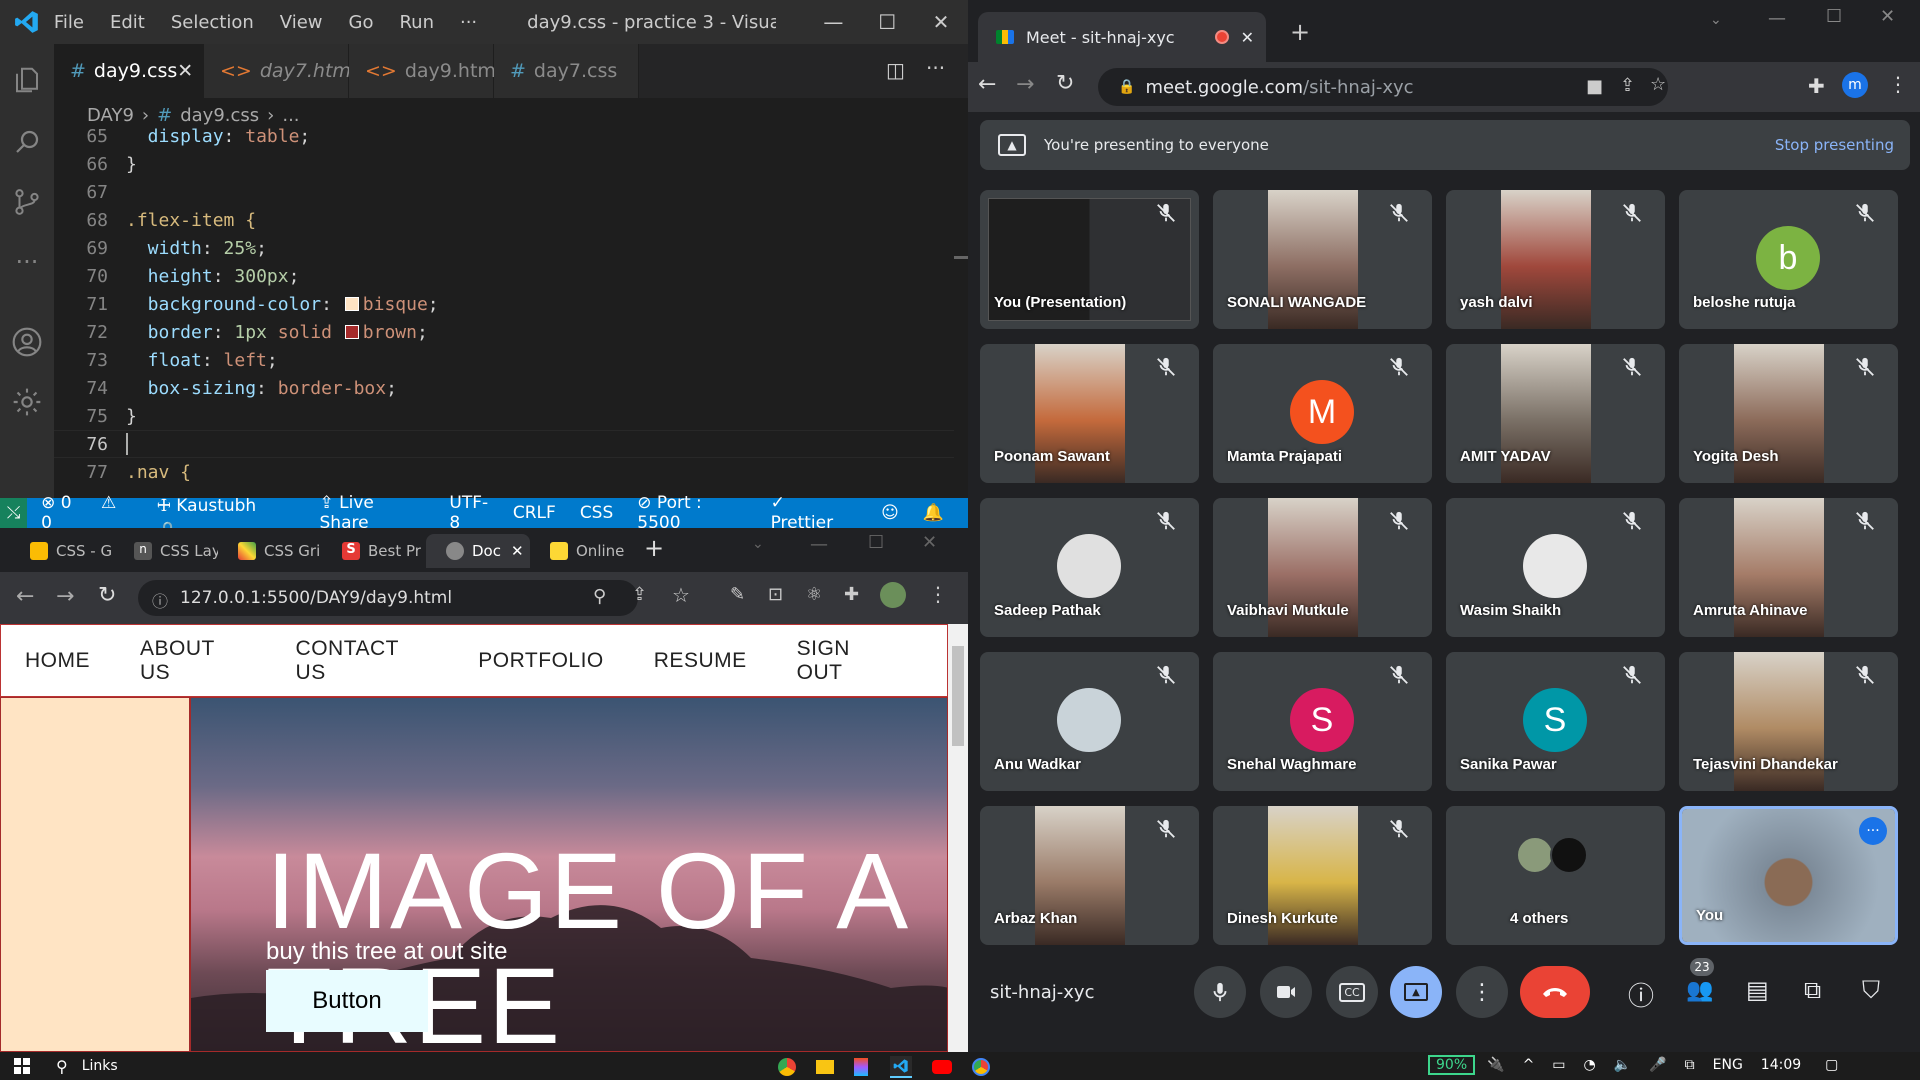 This screenshot has width=1920, height=1080. Describe the element at coordinates (1871, 990) in the screenshot. I see `host-controls-shield-icon: ⛉` at that location.